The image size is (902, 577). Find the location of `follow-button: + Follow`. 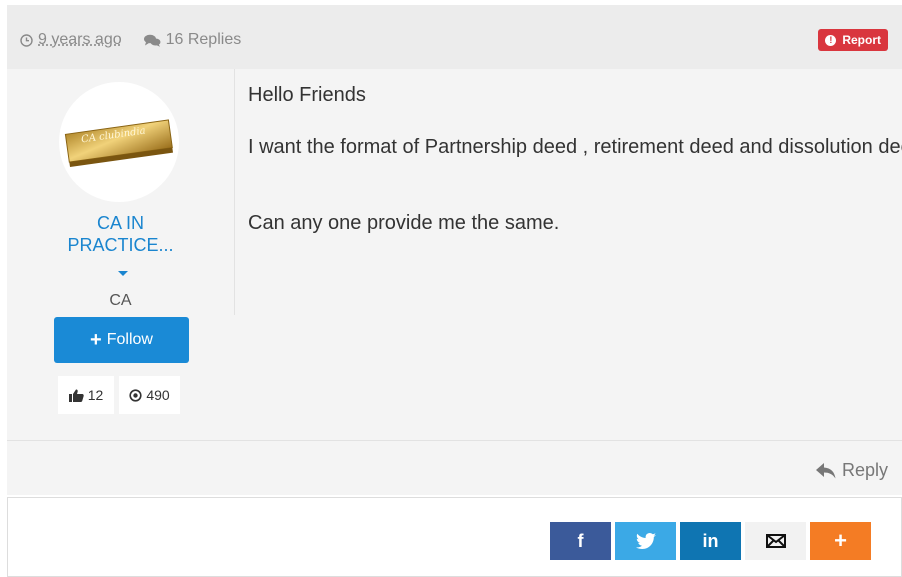

follow-button: + Follow is located at coordinates (121, 340).